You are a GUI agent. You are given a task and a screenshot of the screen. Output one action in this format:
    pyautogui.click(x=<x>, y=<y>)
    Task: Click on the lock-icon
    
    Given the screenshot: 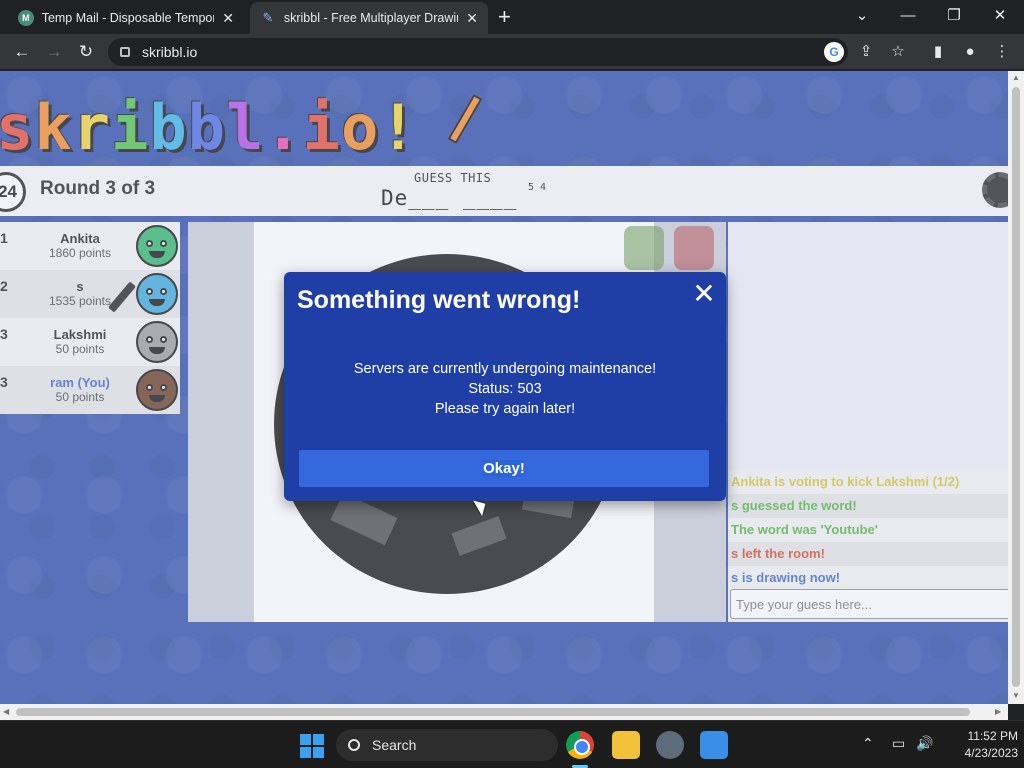 What is the action you would take?
    pyautogui.click(x=125, y=52)
    